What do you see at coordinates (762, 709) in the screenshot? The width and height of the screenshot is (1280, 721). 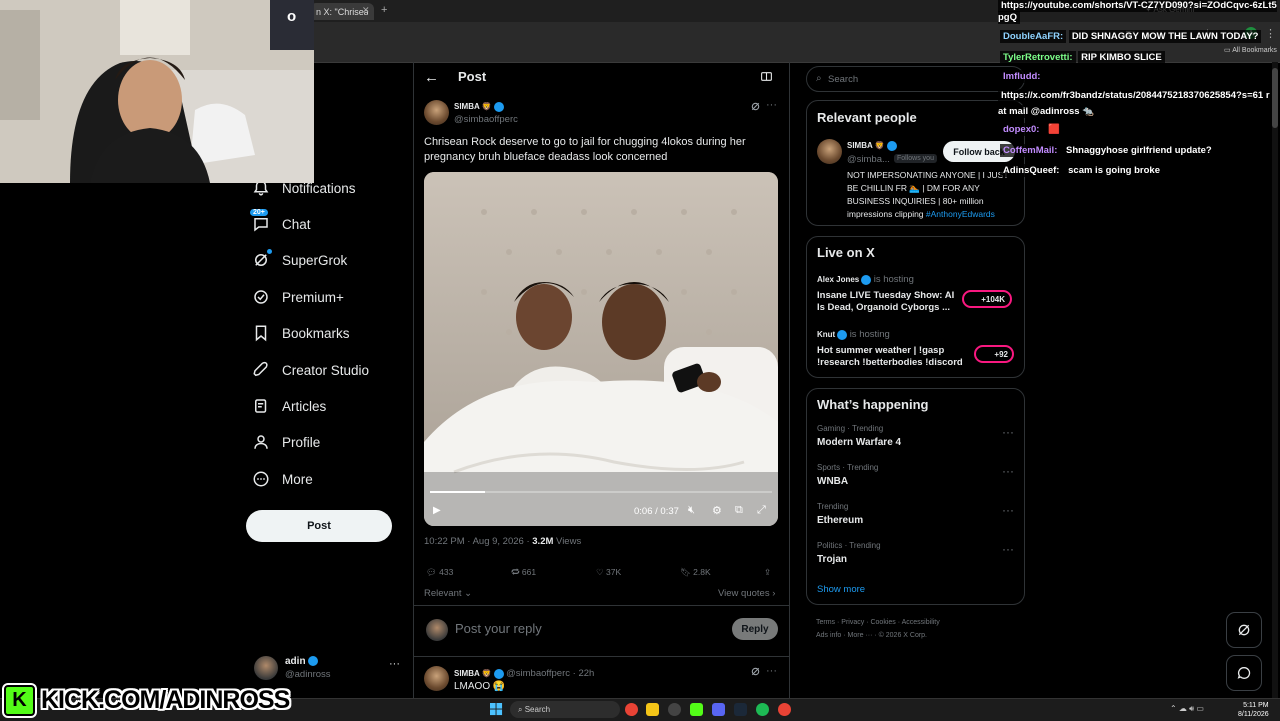 I see `spotify-icon` at bounding box center [762, 709].